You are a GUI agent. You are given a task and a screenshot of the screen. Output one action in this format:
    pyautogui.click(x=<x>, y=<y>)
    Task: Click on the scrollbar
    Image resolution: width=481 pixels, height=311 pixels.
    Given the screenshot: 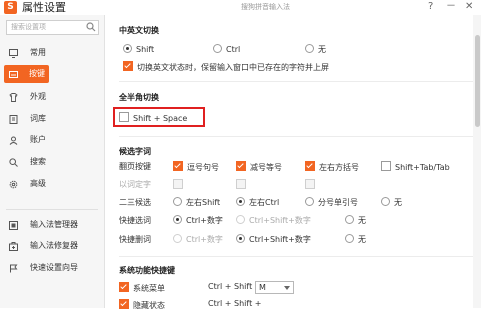 What is the action you would take?
    pyautogui.click(x=477, y=161)
    